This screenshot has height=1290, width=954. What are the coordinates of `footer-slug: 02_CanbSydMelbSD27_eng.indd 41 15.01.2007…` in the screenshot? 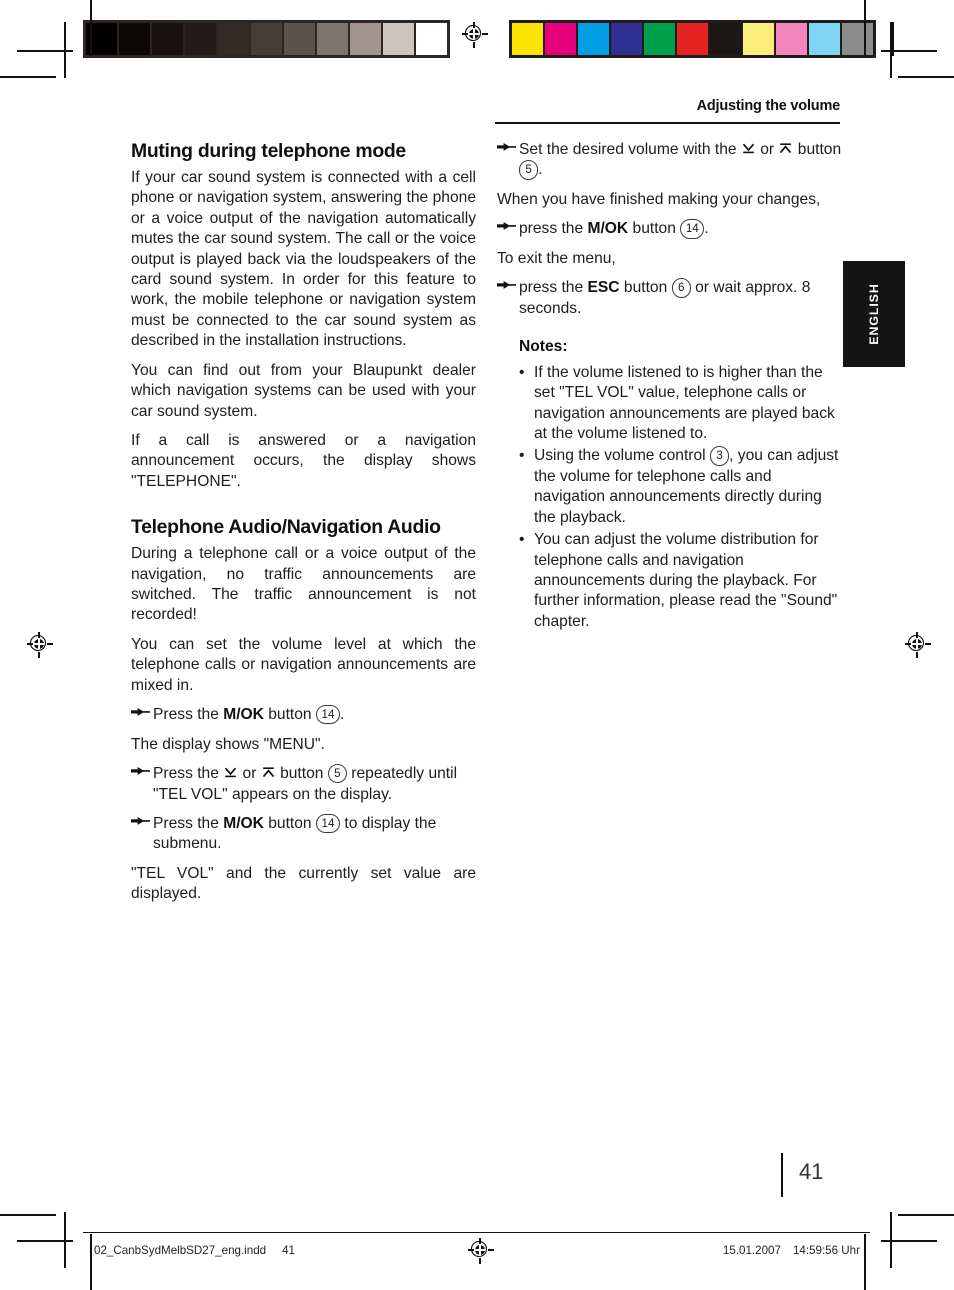 It's located at (476, 1253).